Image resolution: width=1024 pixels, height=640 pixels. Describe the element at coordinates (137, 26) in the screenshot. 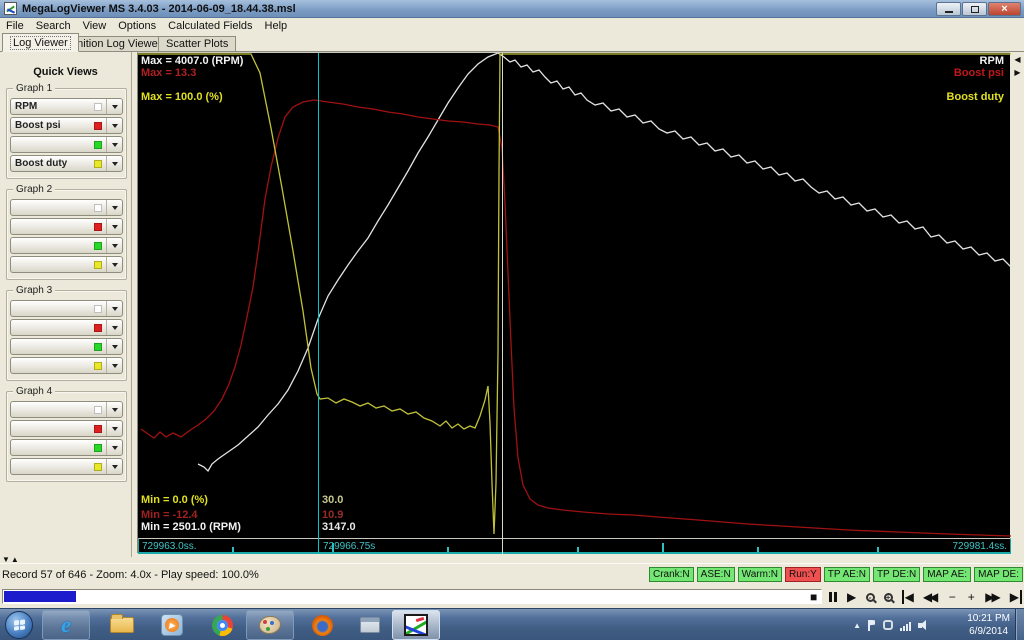

I see `menu-options: Options` at that location.